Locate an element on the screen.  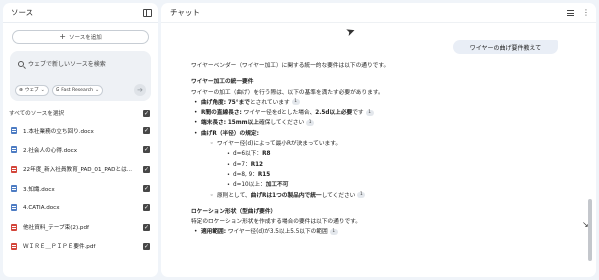
section-heading: ロケーション形状（型曲げ要件） is located at coordinates (234, 211).